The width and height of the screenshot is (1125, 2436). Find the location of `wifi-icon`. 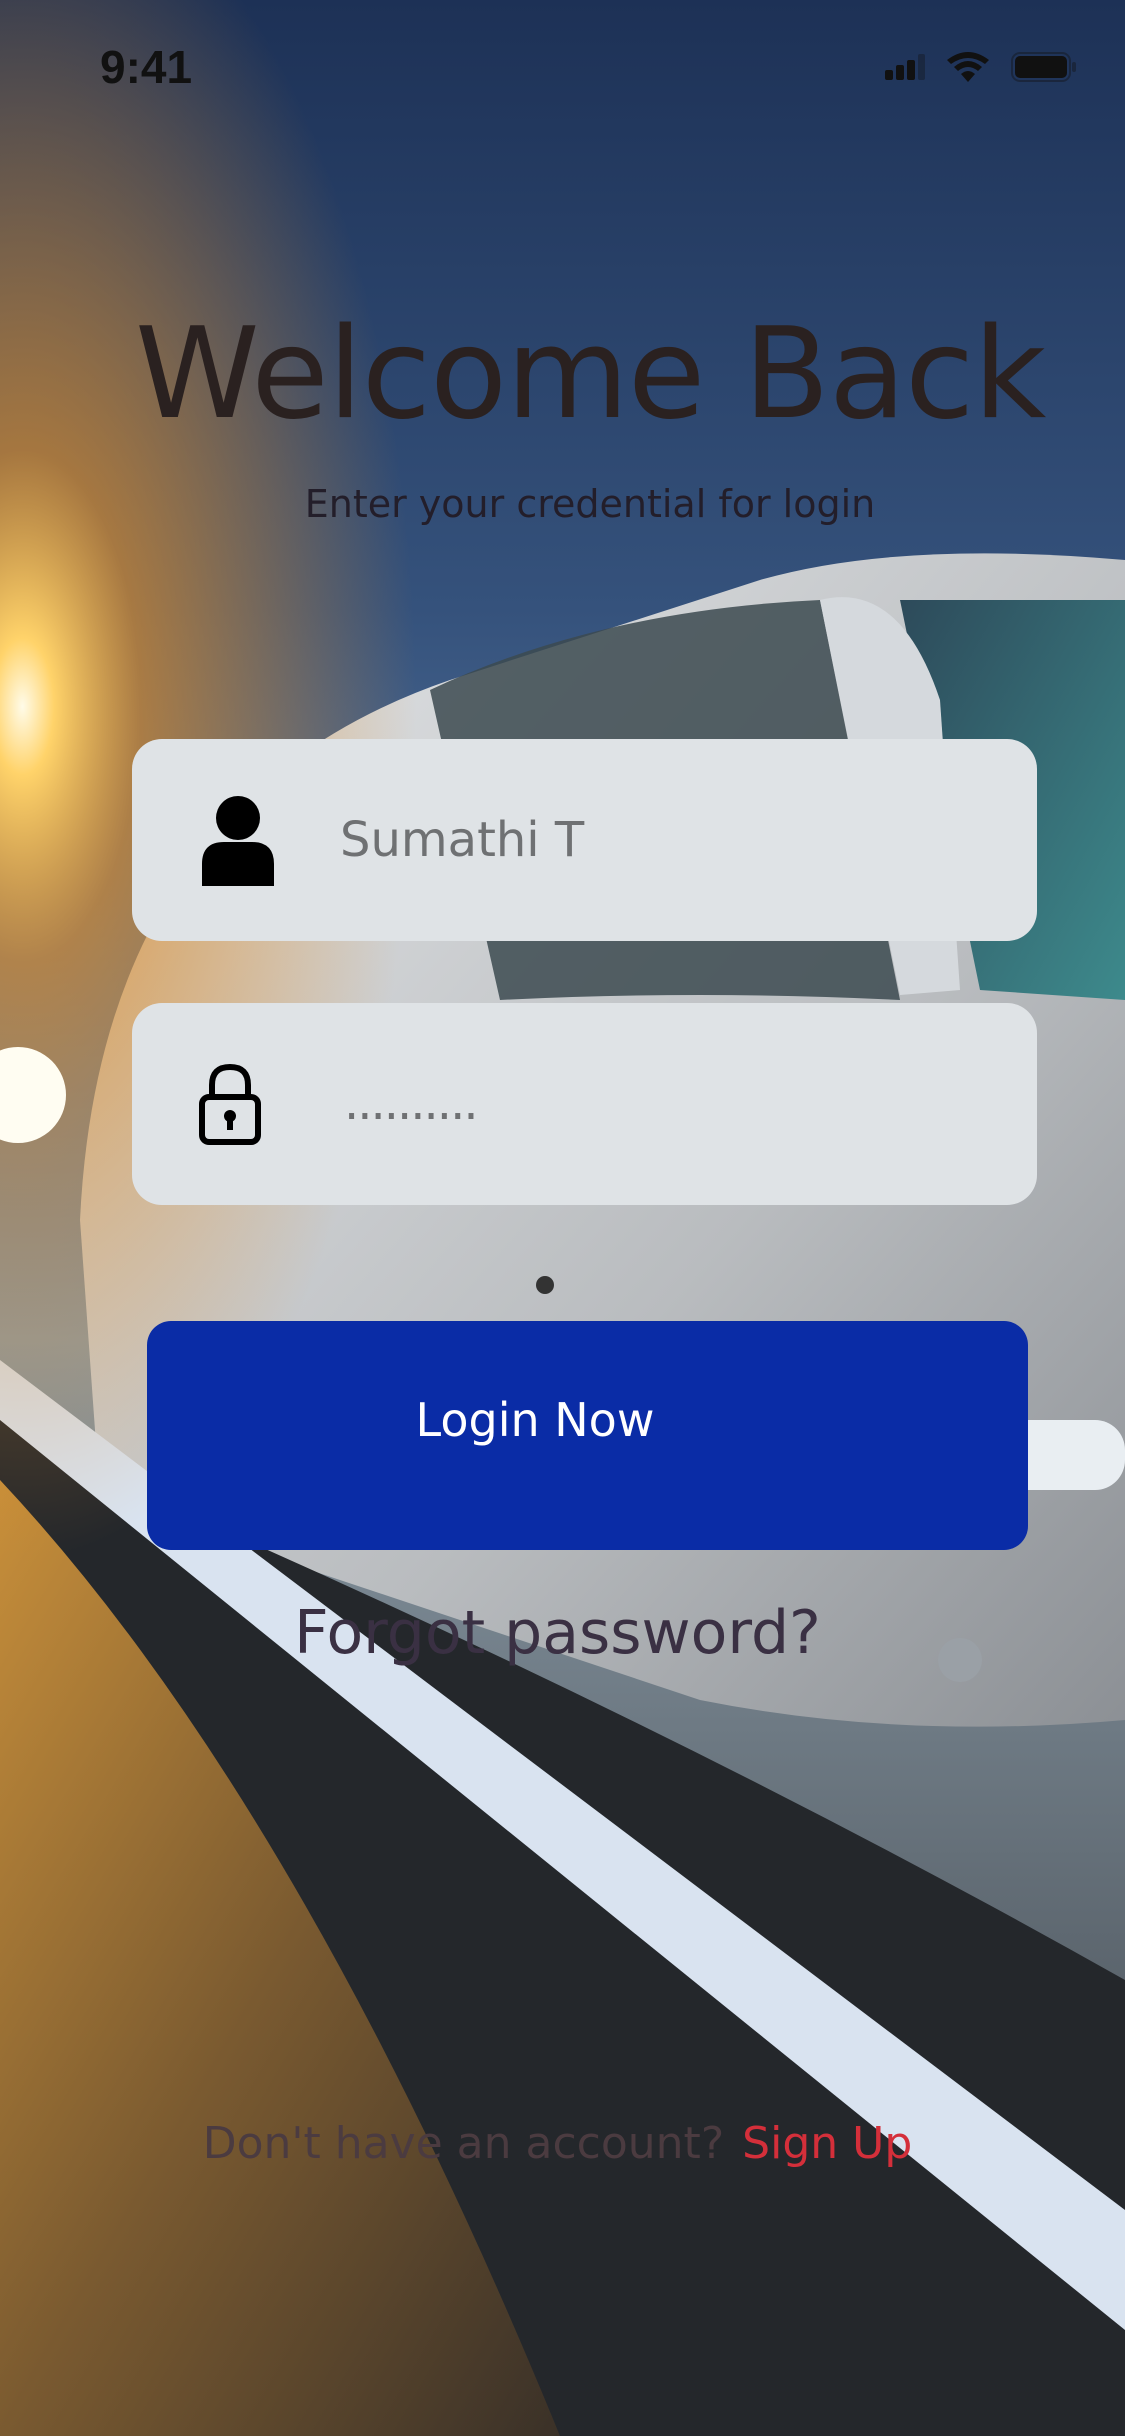

wifi-icon is located at coordinates (968, 67).